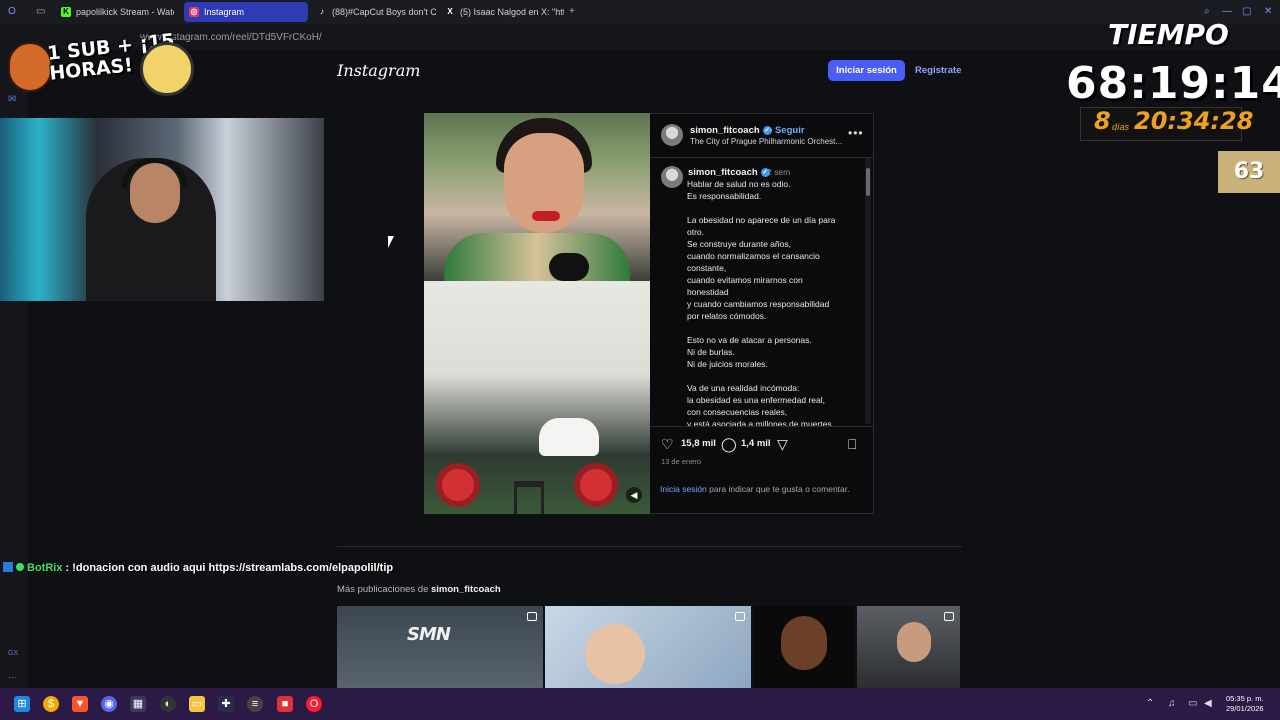  What do you see at coordinates (197, 704) in the screenshot?
I see `folder-icon: ▭` at bounding box center [197, 704].